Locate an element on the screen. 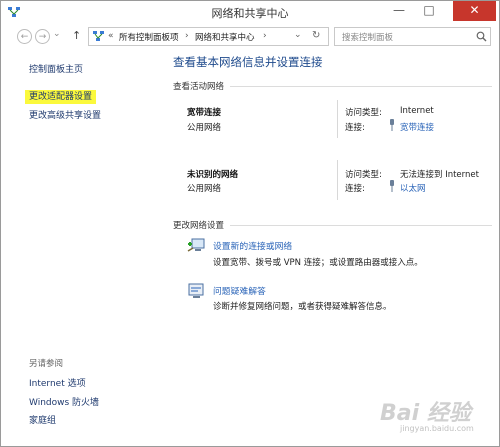  address-bar: « 所有控制面板项 › 网络和共享中心 › ⌄ ↻ is located at coordinates (208, 36).